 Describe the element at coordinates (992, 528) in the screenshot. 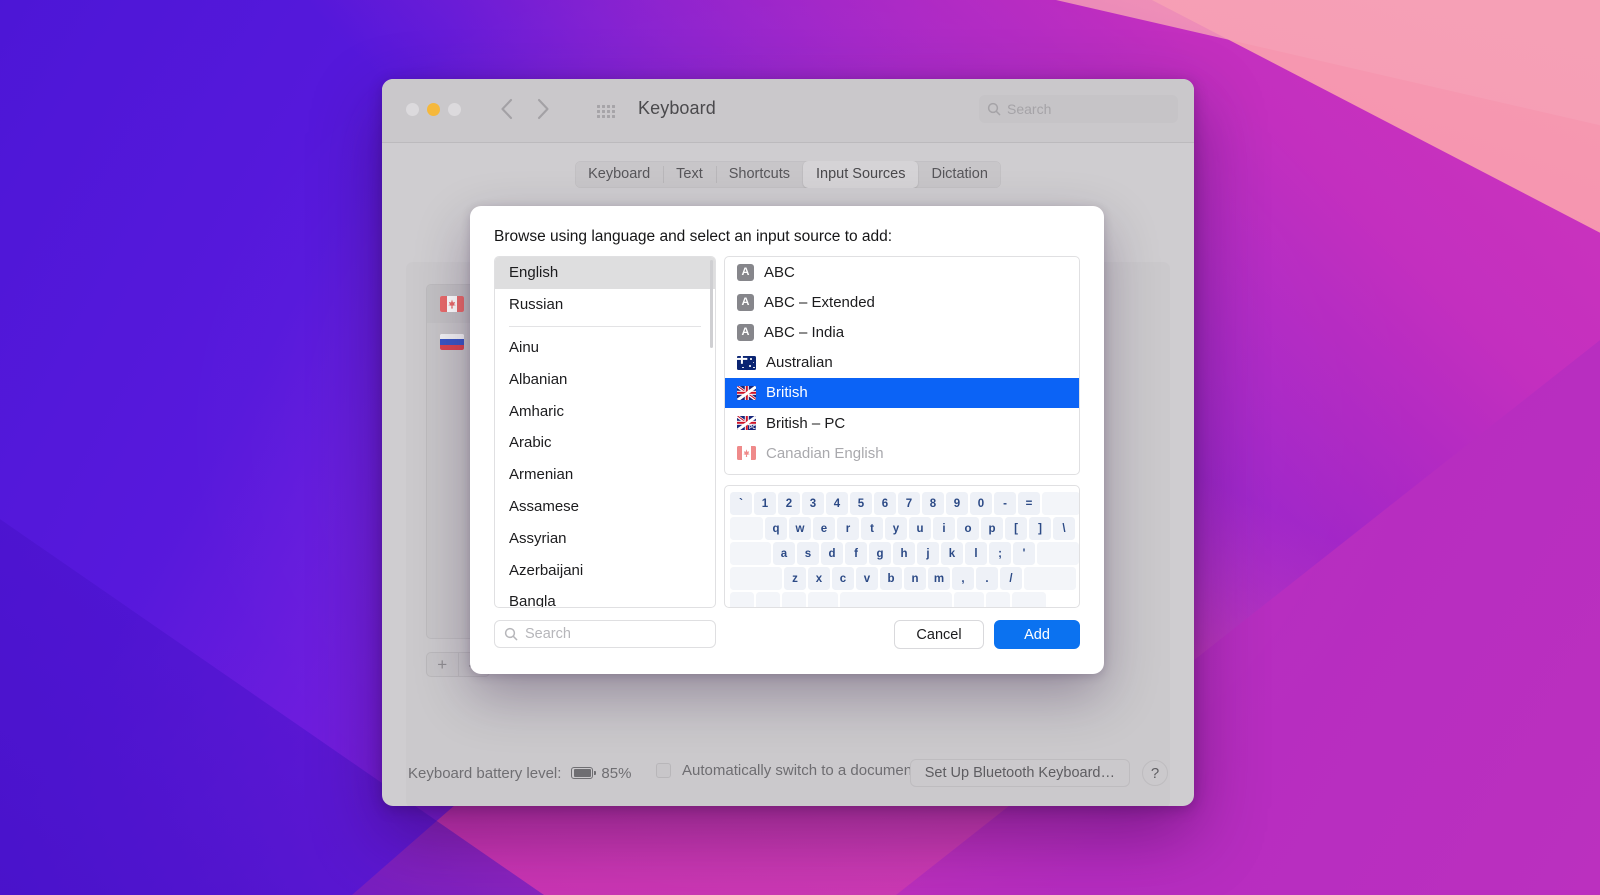

I see `key-p: p` at that location.